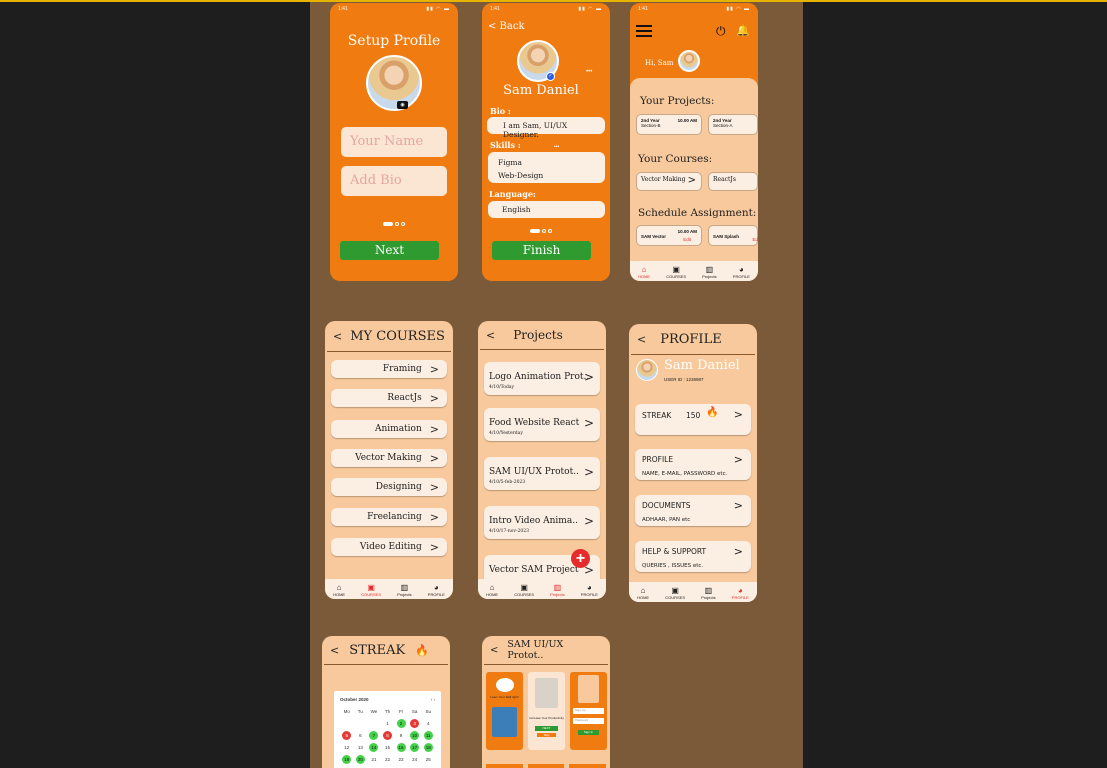 The width and height of the screenshot is (1107, 768). What do you see at coordinates (733, 181) in the screenshot?
I see `course-card: ReactJs` at bounding box center [733, 181].